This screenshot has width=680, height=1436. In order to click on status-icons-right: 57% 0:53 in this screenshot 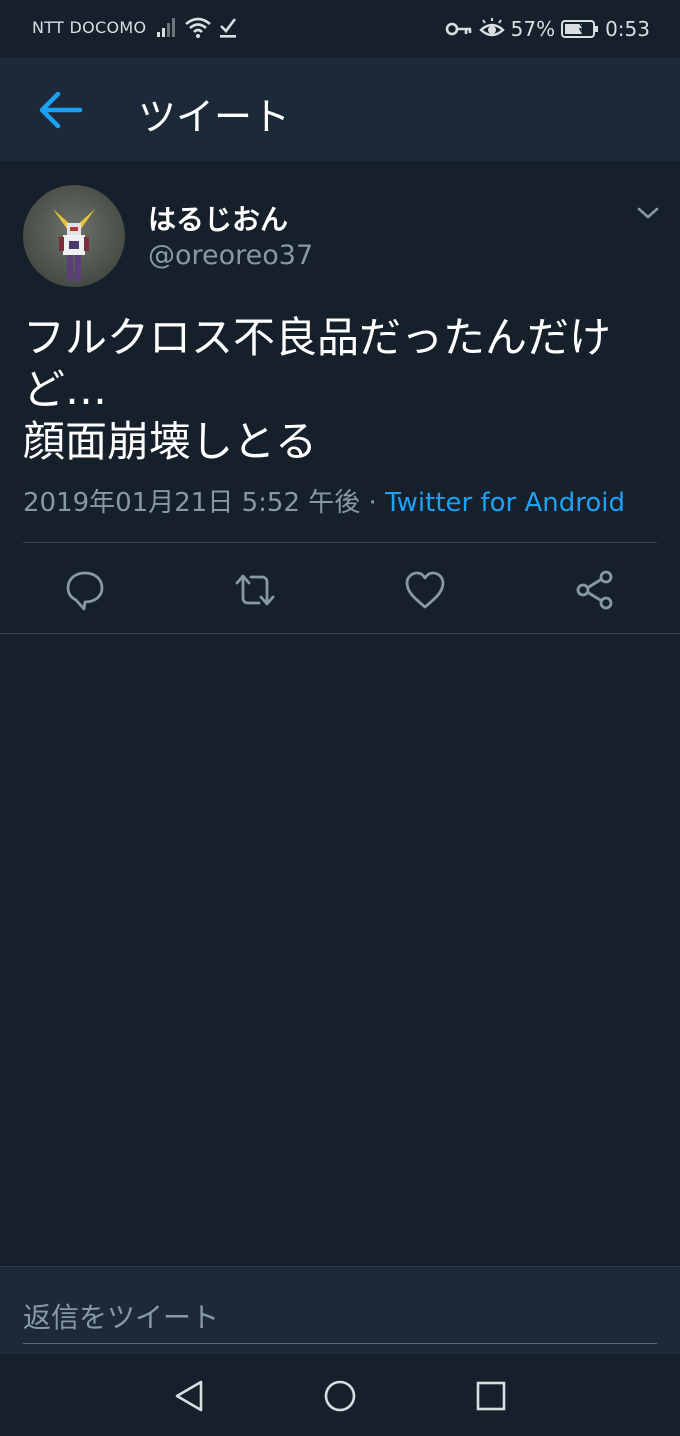, I will do `click(547, 29)`.